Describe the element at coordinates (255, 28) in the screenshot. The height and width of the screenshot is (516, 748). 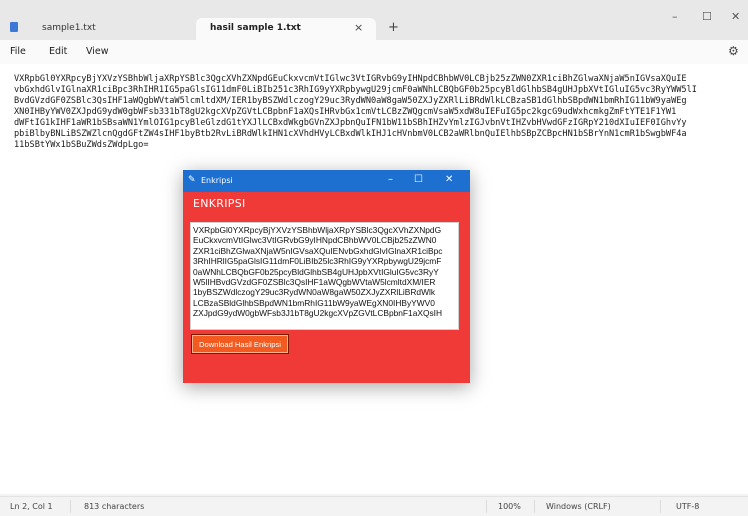
I see `tab-label: hasil sample 1.txt` at that location.